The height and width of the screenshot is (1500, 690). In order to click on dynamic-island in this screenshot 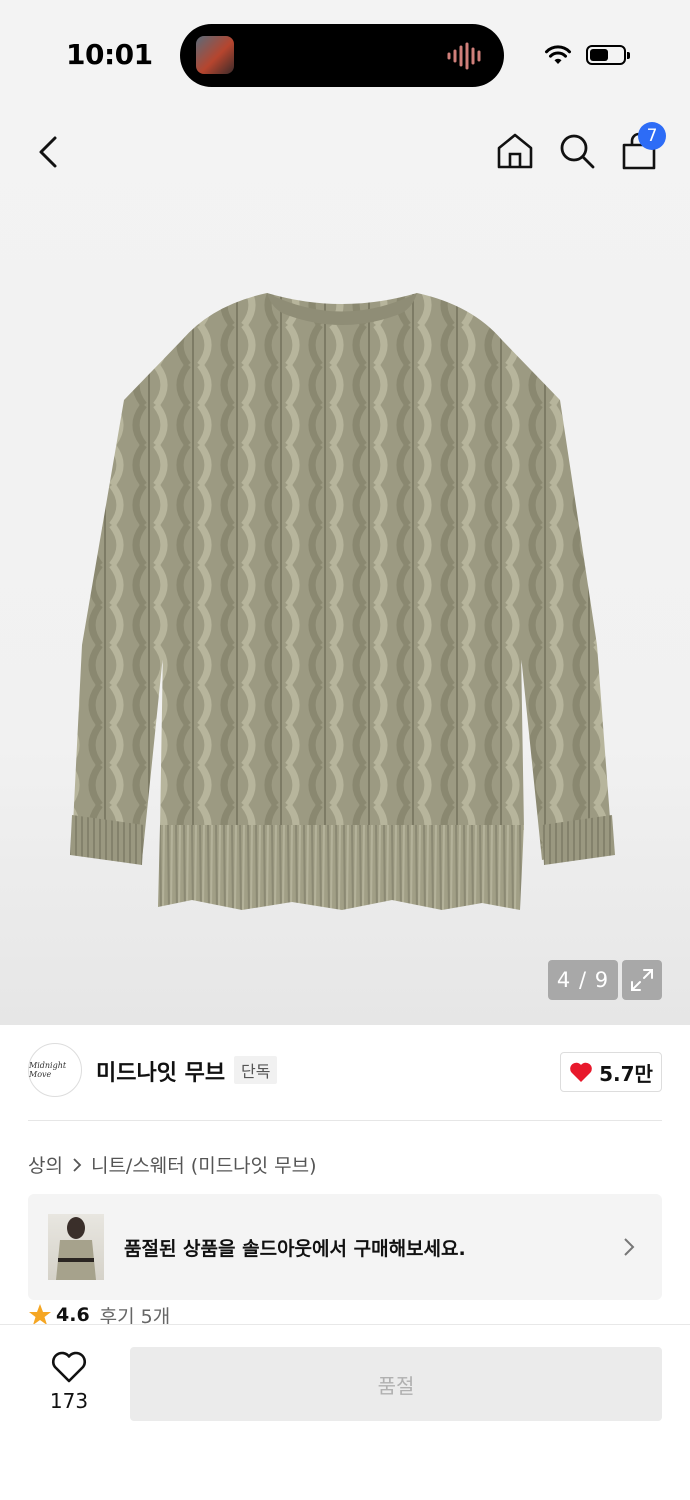, I will do `click(342, 55)`.